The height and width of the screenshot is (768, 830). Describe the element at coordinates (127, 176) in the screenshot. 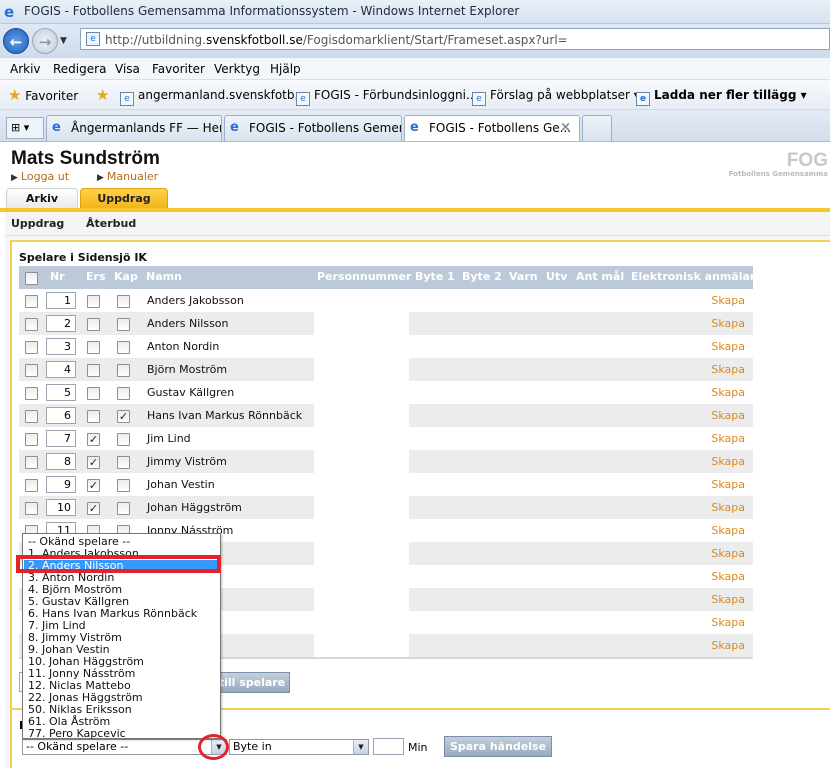

I see `manuals-link: ▶ Manualer` at that location.